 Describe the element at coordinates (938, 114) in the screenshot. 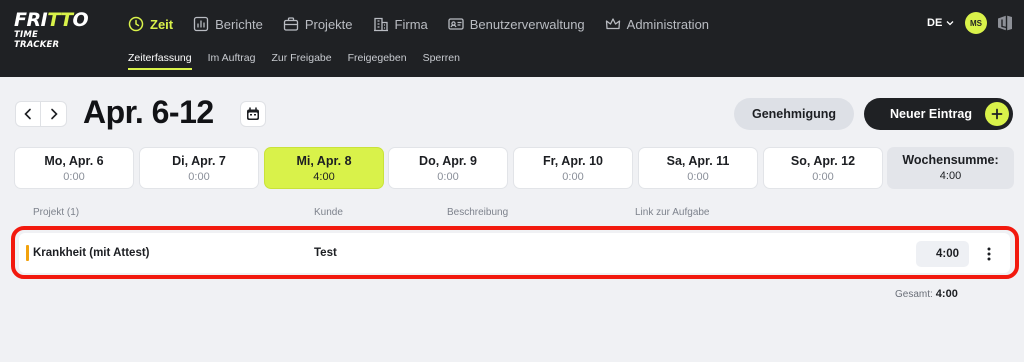

I see `new-entry-button: Neuer Eintrag` at that location.